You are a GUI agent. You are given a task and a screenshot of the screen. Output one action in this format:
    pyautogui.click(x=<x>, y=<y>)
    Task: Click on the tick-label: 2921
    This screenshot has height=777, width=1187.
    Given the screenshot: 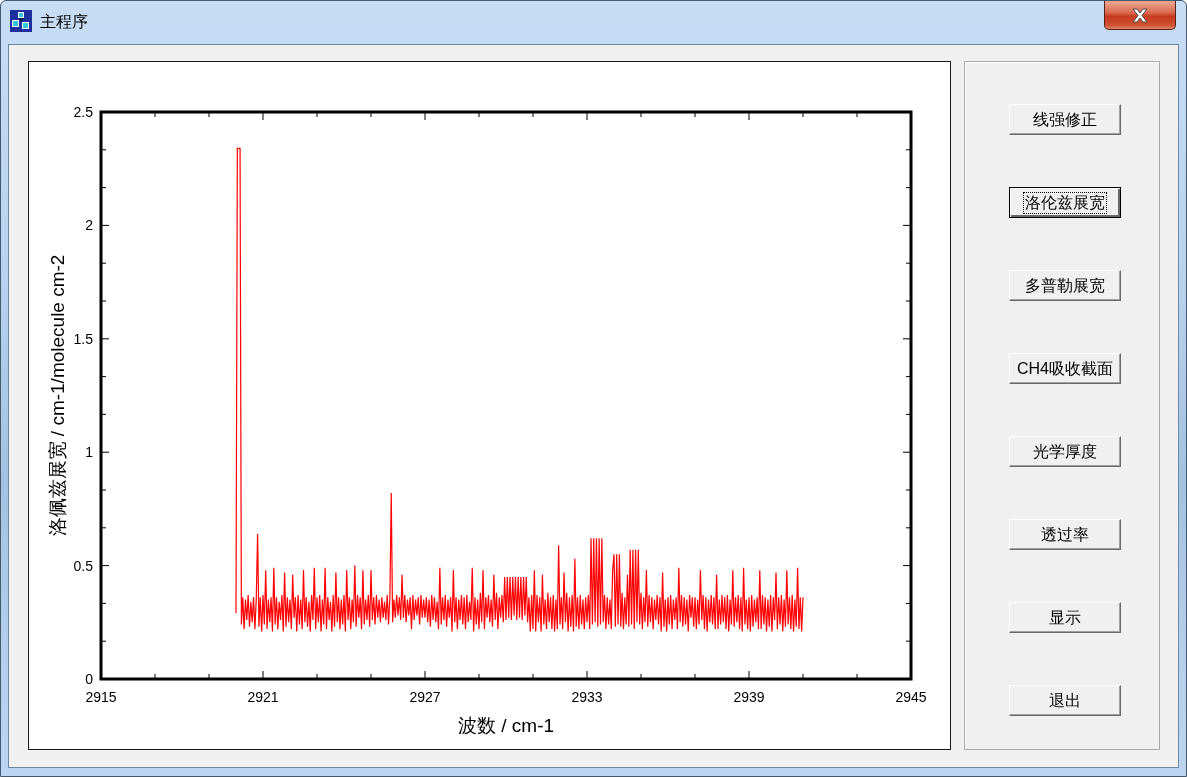 What is the action you would take?
    pyautogui.click(x=263, y=697)
    